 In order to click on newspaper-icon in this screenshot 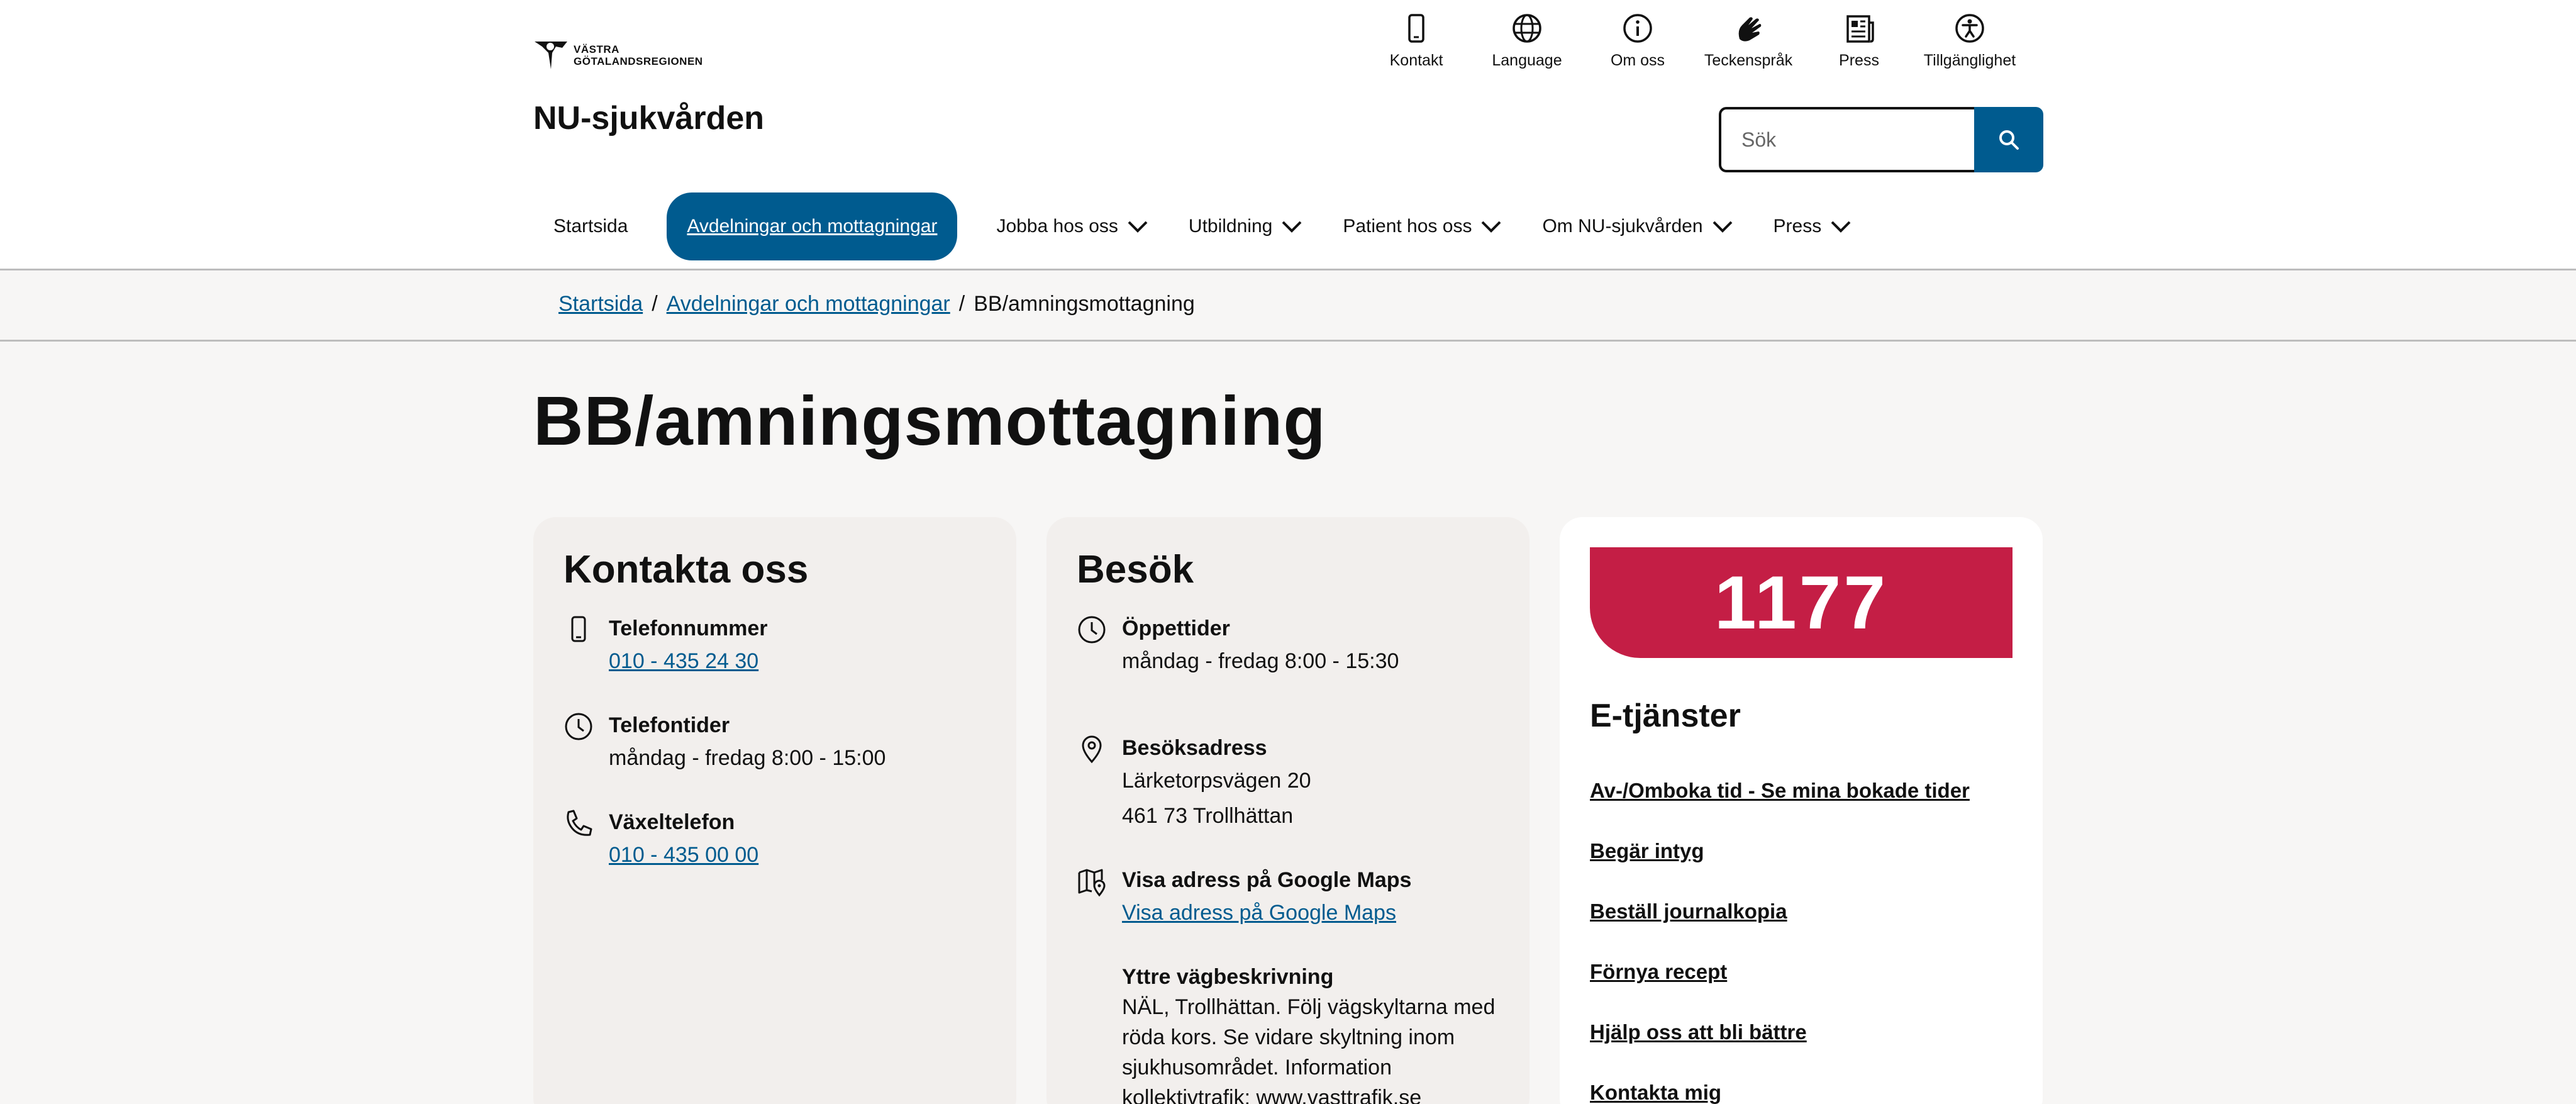, I will do `click(1860, 29)`.